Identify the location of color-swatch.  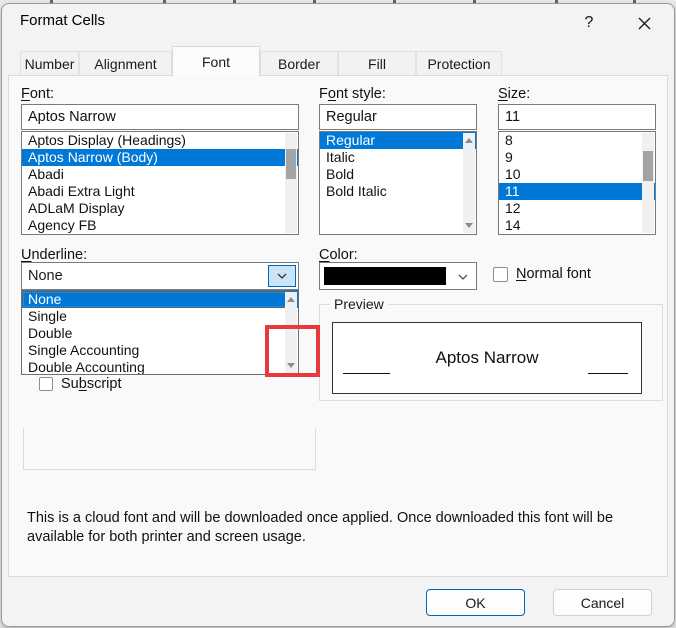
(385, 276).